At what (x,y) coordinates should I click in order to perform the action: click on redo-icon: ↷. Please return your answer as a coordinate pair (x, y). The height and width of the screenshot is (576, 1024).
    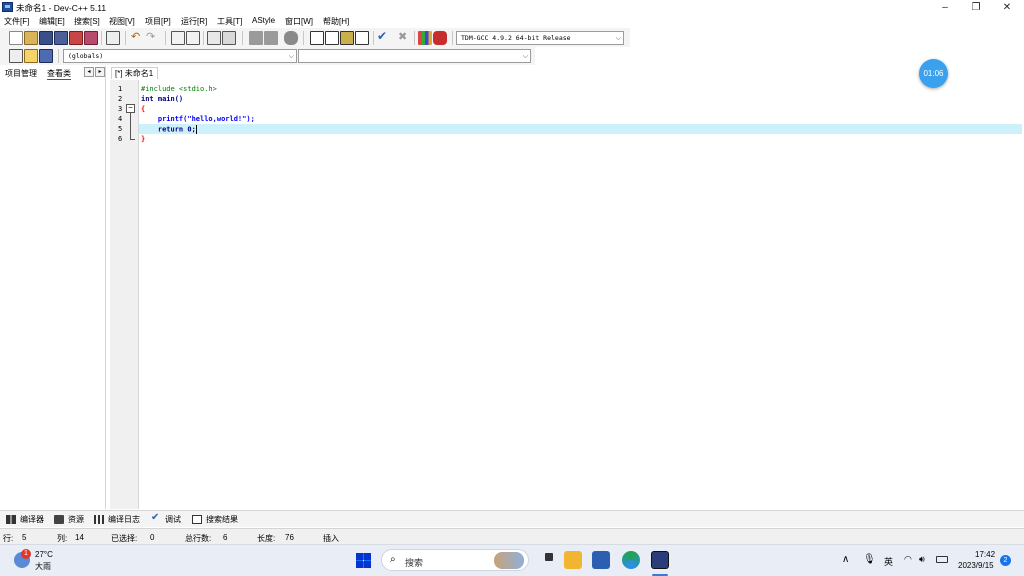
    Looking at the image, I should click on (150, 36).